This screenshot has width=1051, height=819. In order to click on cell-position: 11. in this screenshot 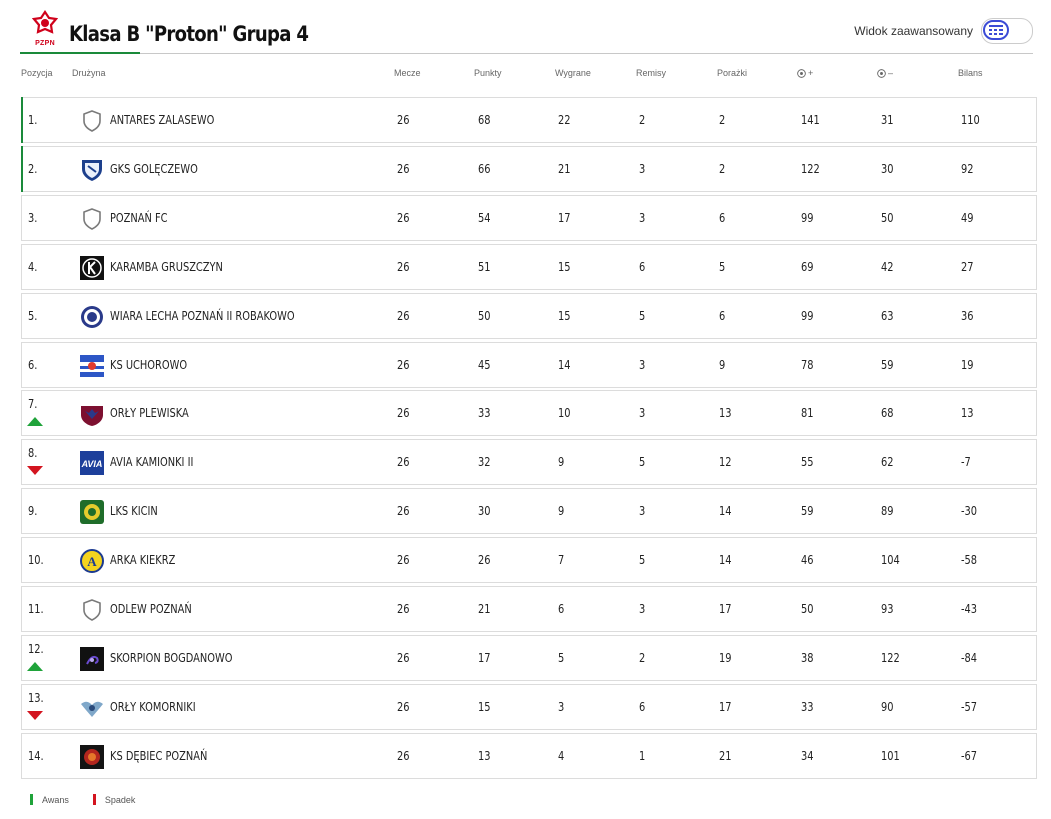, I will do `click(36, 609)`.